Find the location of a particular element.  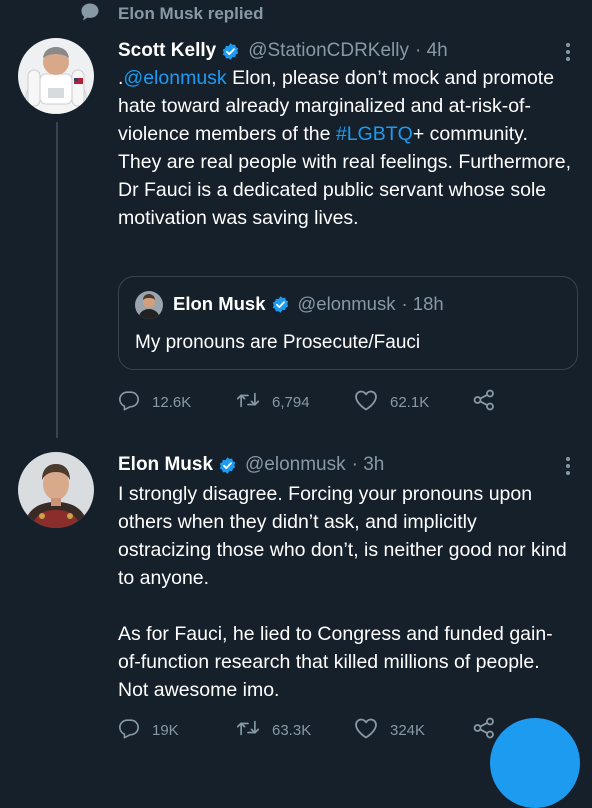

like-count: 62.1K is located at coordinates (410, 402).